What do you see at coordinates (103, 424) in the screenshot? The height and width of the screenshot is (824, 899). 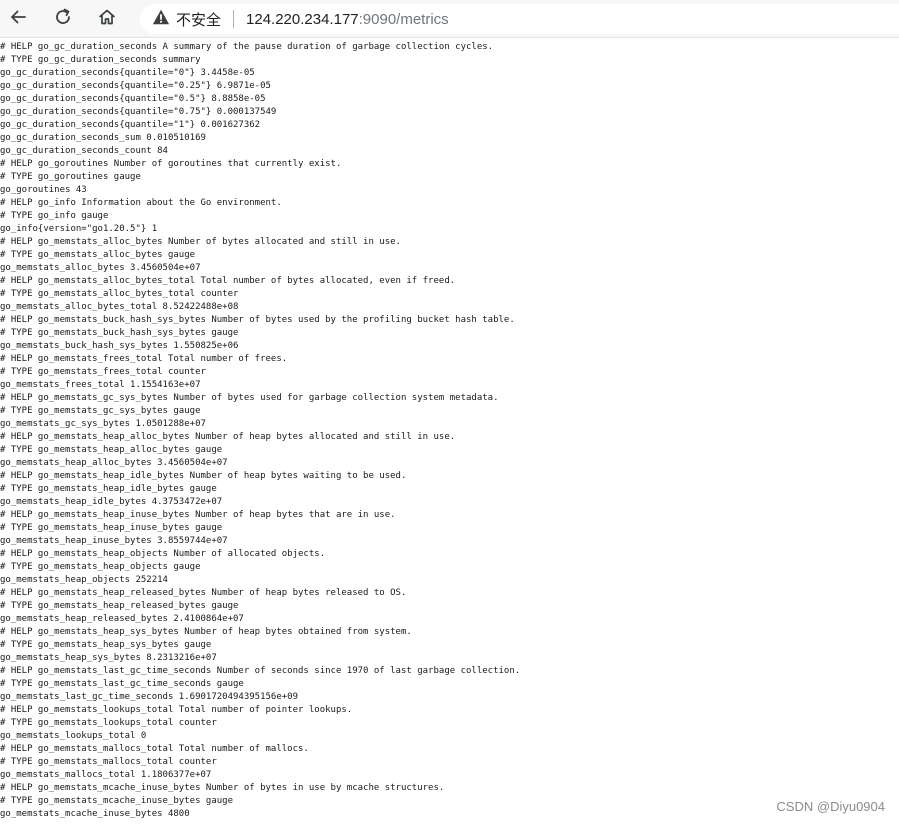 I see `metric-line: go_memstats_gc_sys_bytes 1.0501288e+07` at bounding box center [103, 424].